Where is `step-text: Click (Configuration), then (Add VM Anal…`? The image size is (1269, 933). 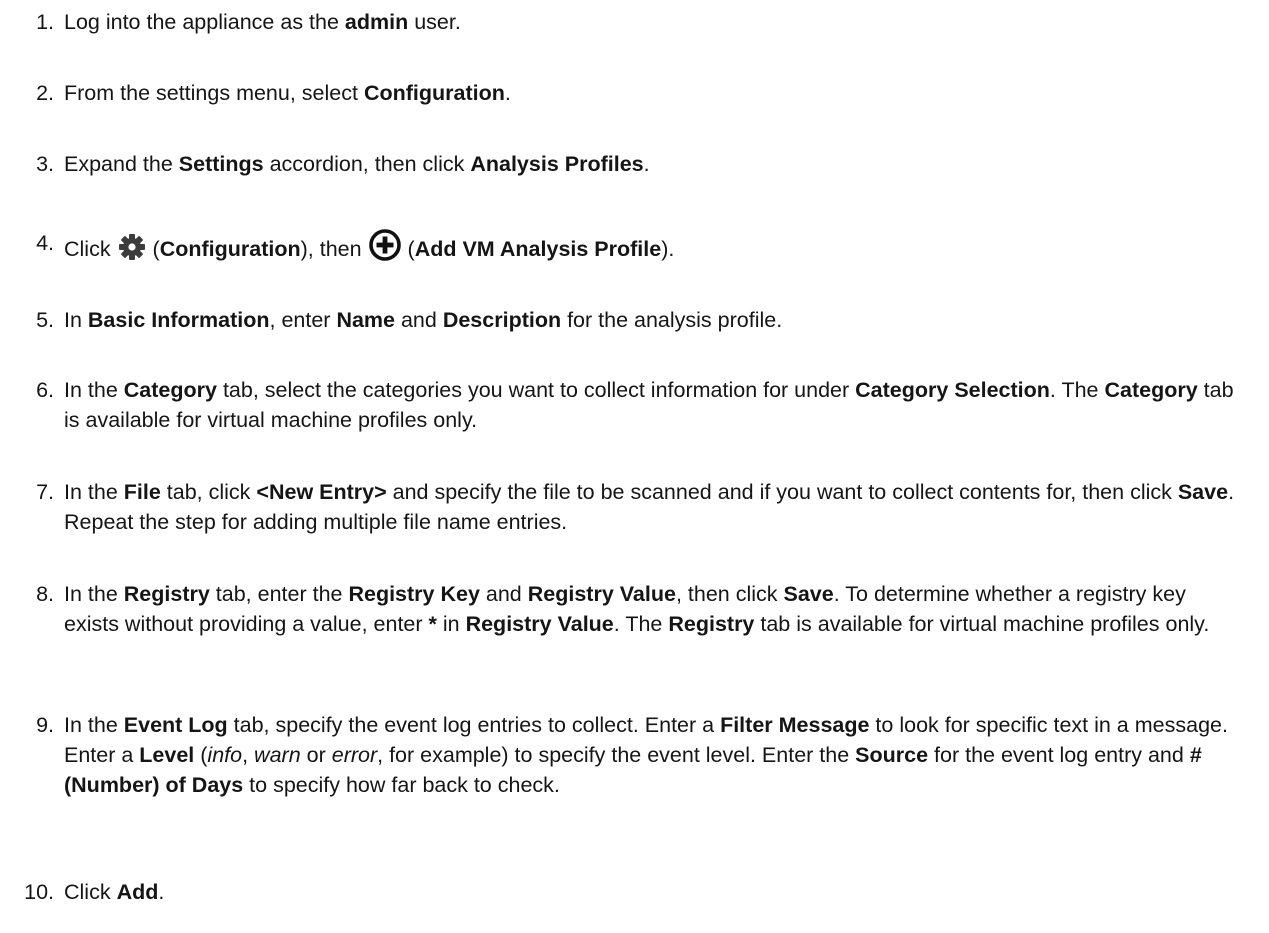 step-text: Click (Configuration), then (Add VM Anal… is located at coordinates (654, 246).